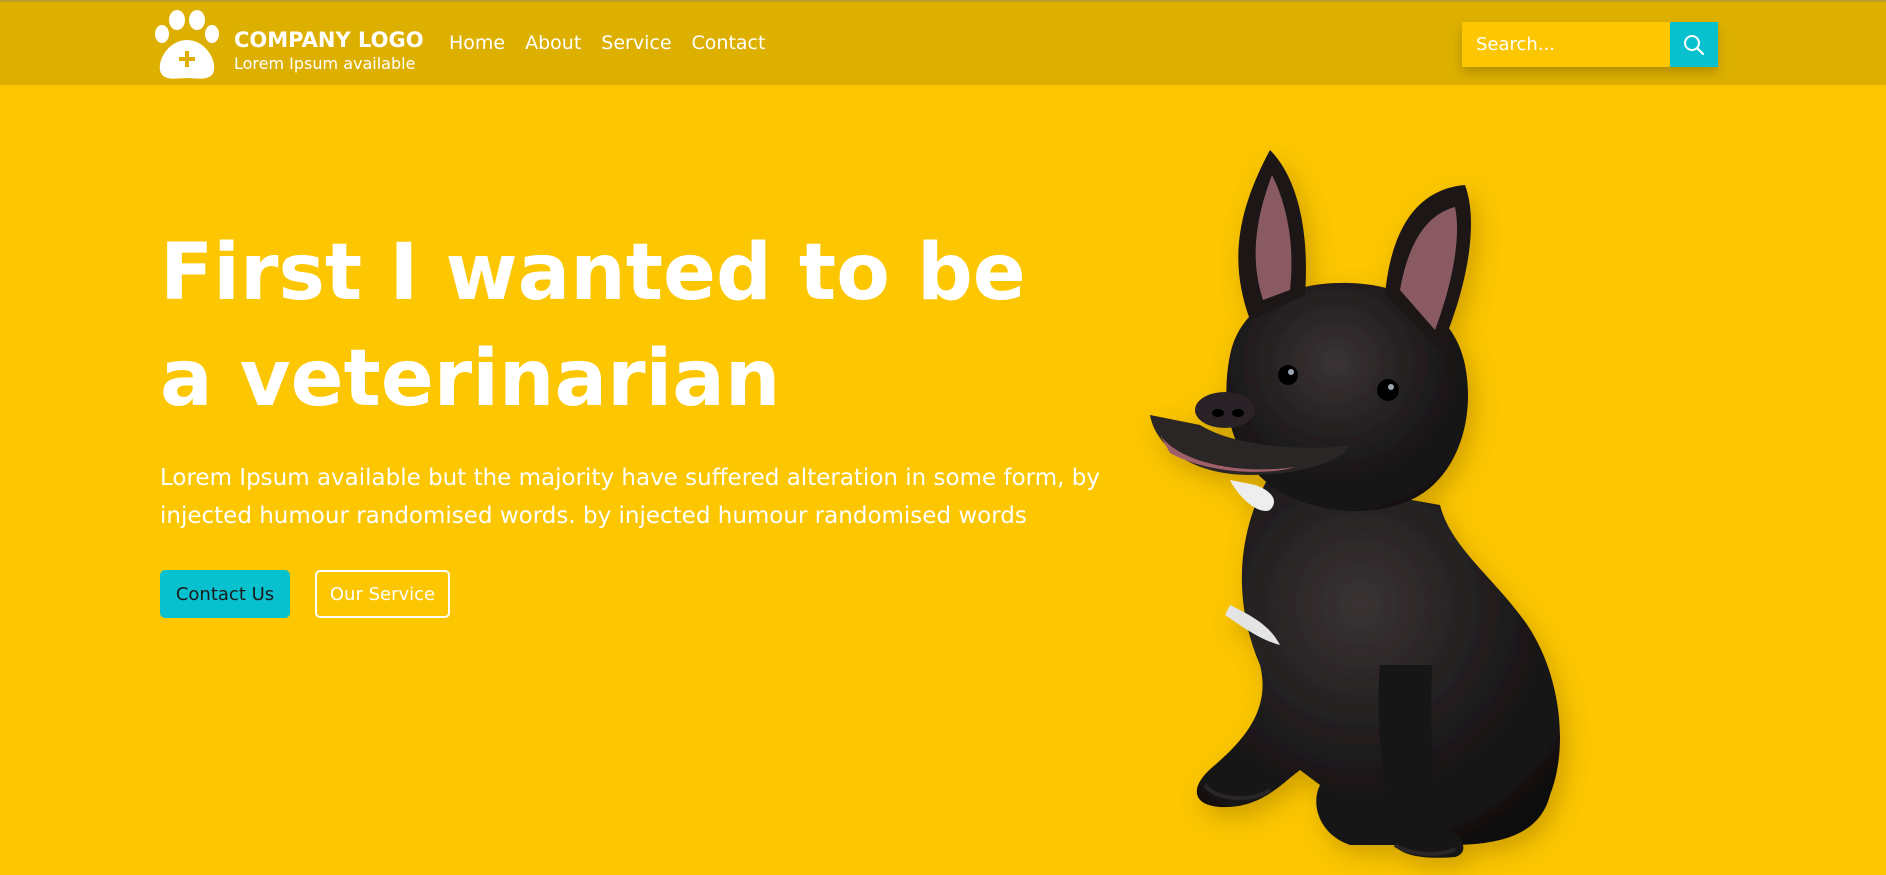 Image resolution: width=1886 pixels, height=875 pixels. I want to click on search-button, so click(1694, 44).